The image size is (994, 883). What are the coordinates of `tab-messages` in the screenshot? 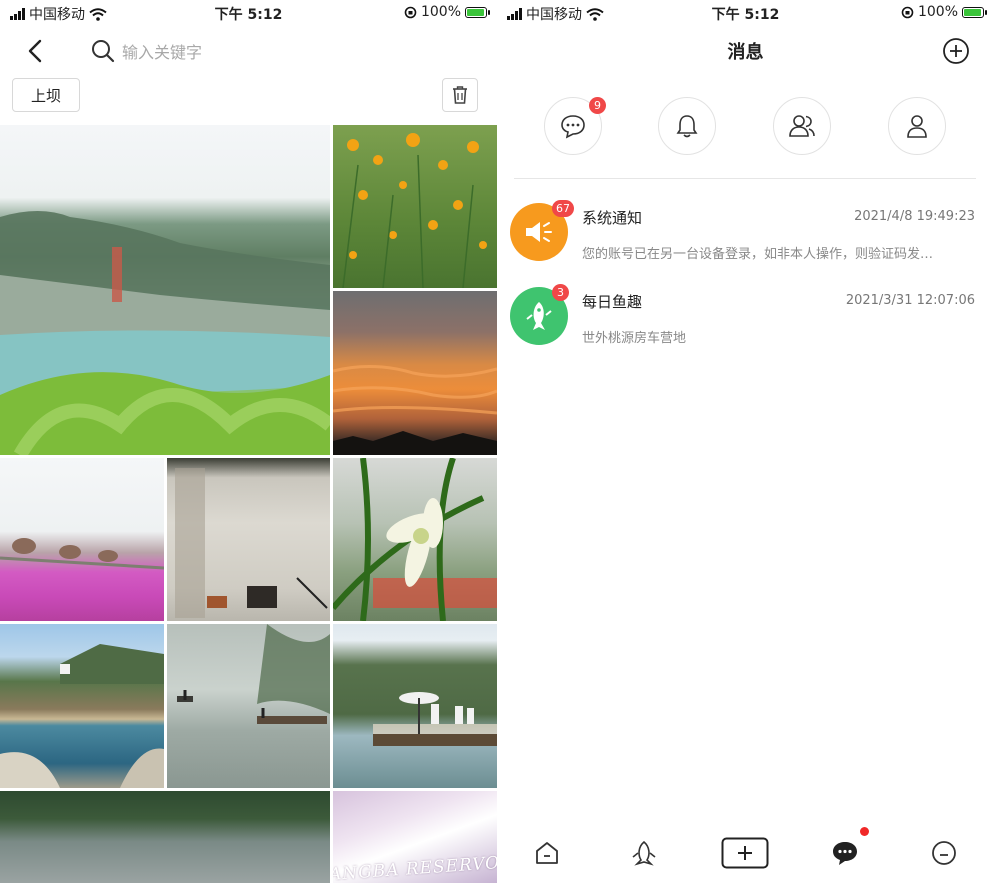 It's located at (847, 850).